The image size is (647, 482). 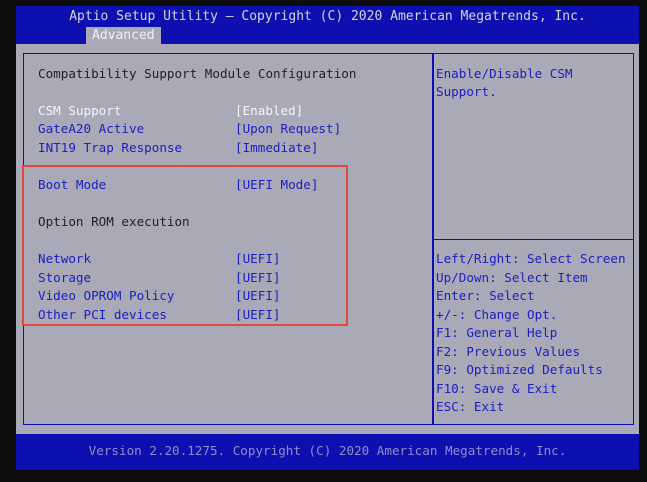 I want to click on help-divider, so click(x=533, y=239).